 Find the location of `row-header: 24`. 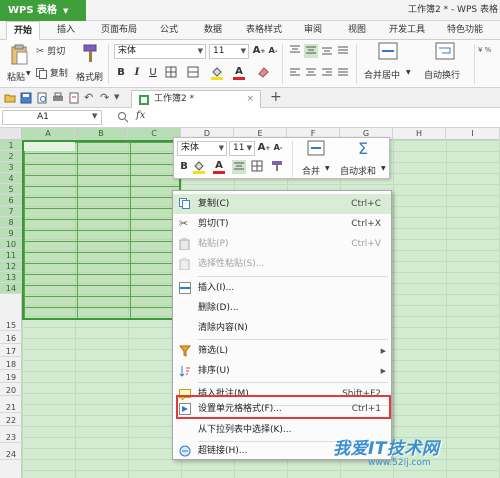

row-header: 24 is located at coordinates (11, 454).